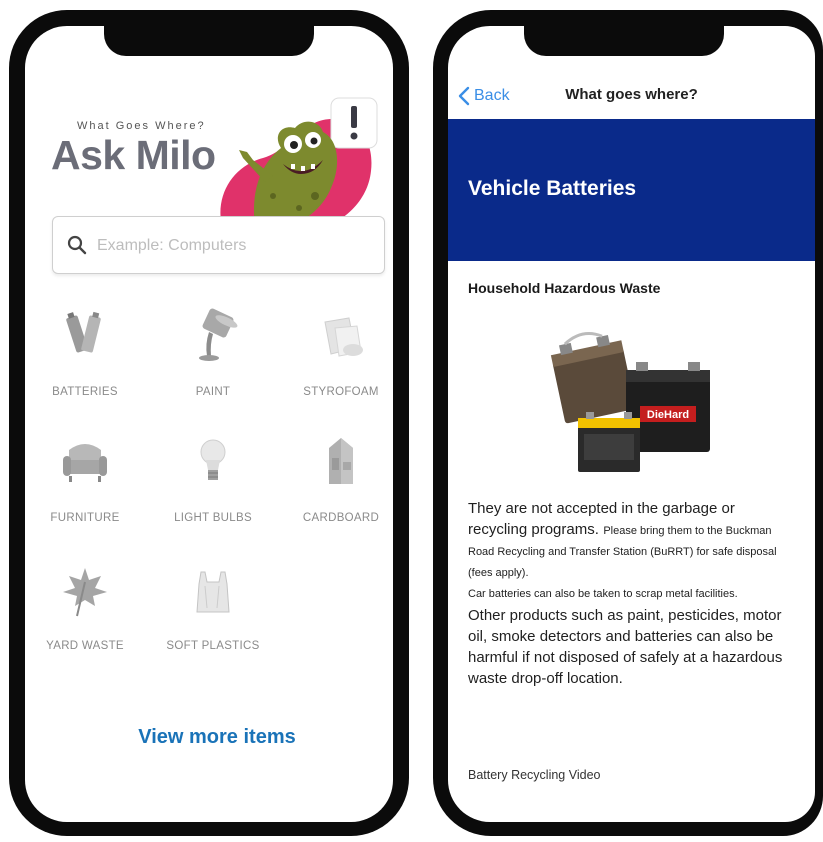 Image resolution: width=823 pixels, height=842 pixels. I want to click on search-icon, so click(77, 245).